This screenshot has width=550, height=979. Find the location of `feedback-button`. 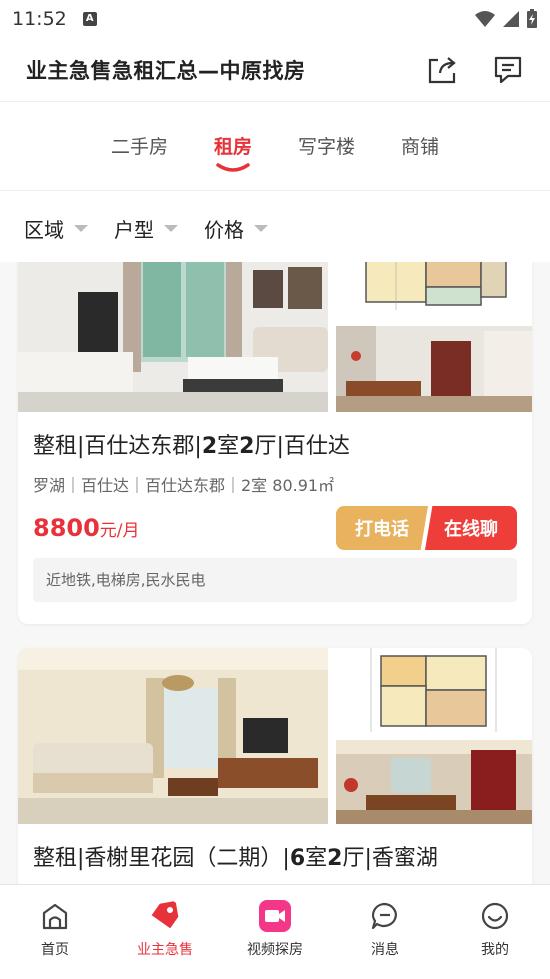

feedback-button is located at coordinates (508, 70).